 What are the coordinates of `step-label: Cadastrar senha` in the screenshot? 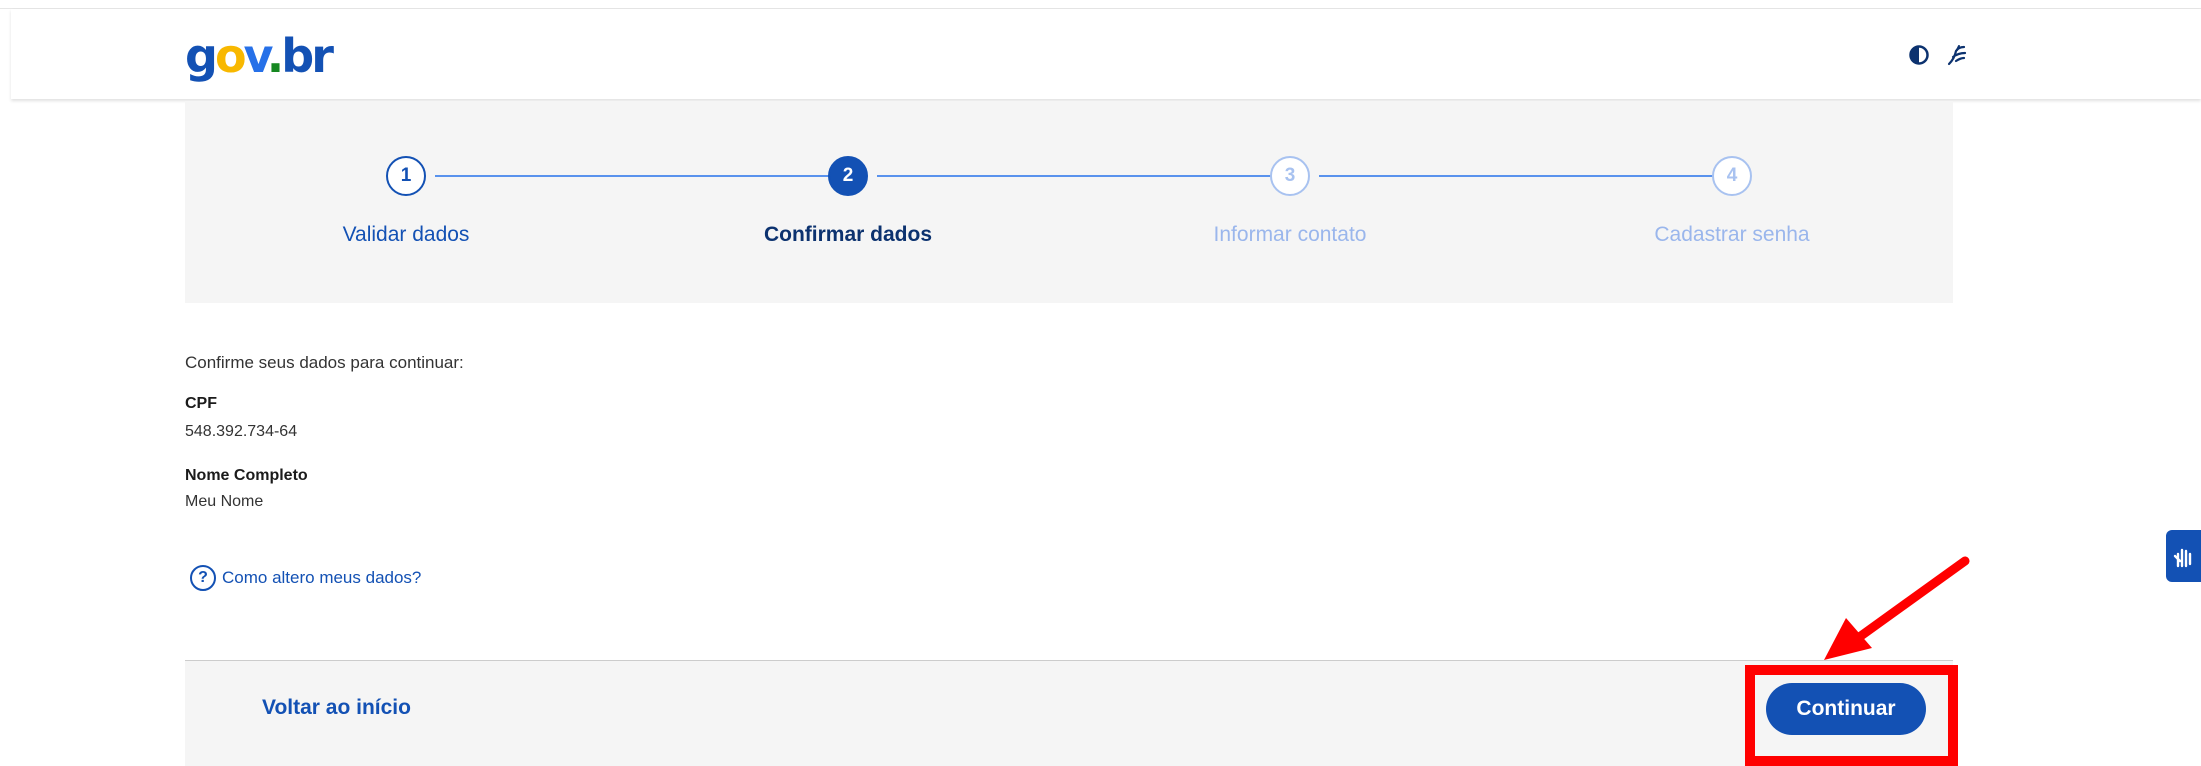 It's located at (1732, 234).